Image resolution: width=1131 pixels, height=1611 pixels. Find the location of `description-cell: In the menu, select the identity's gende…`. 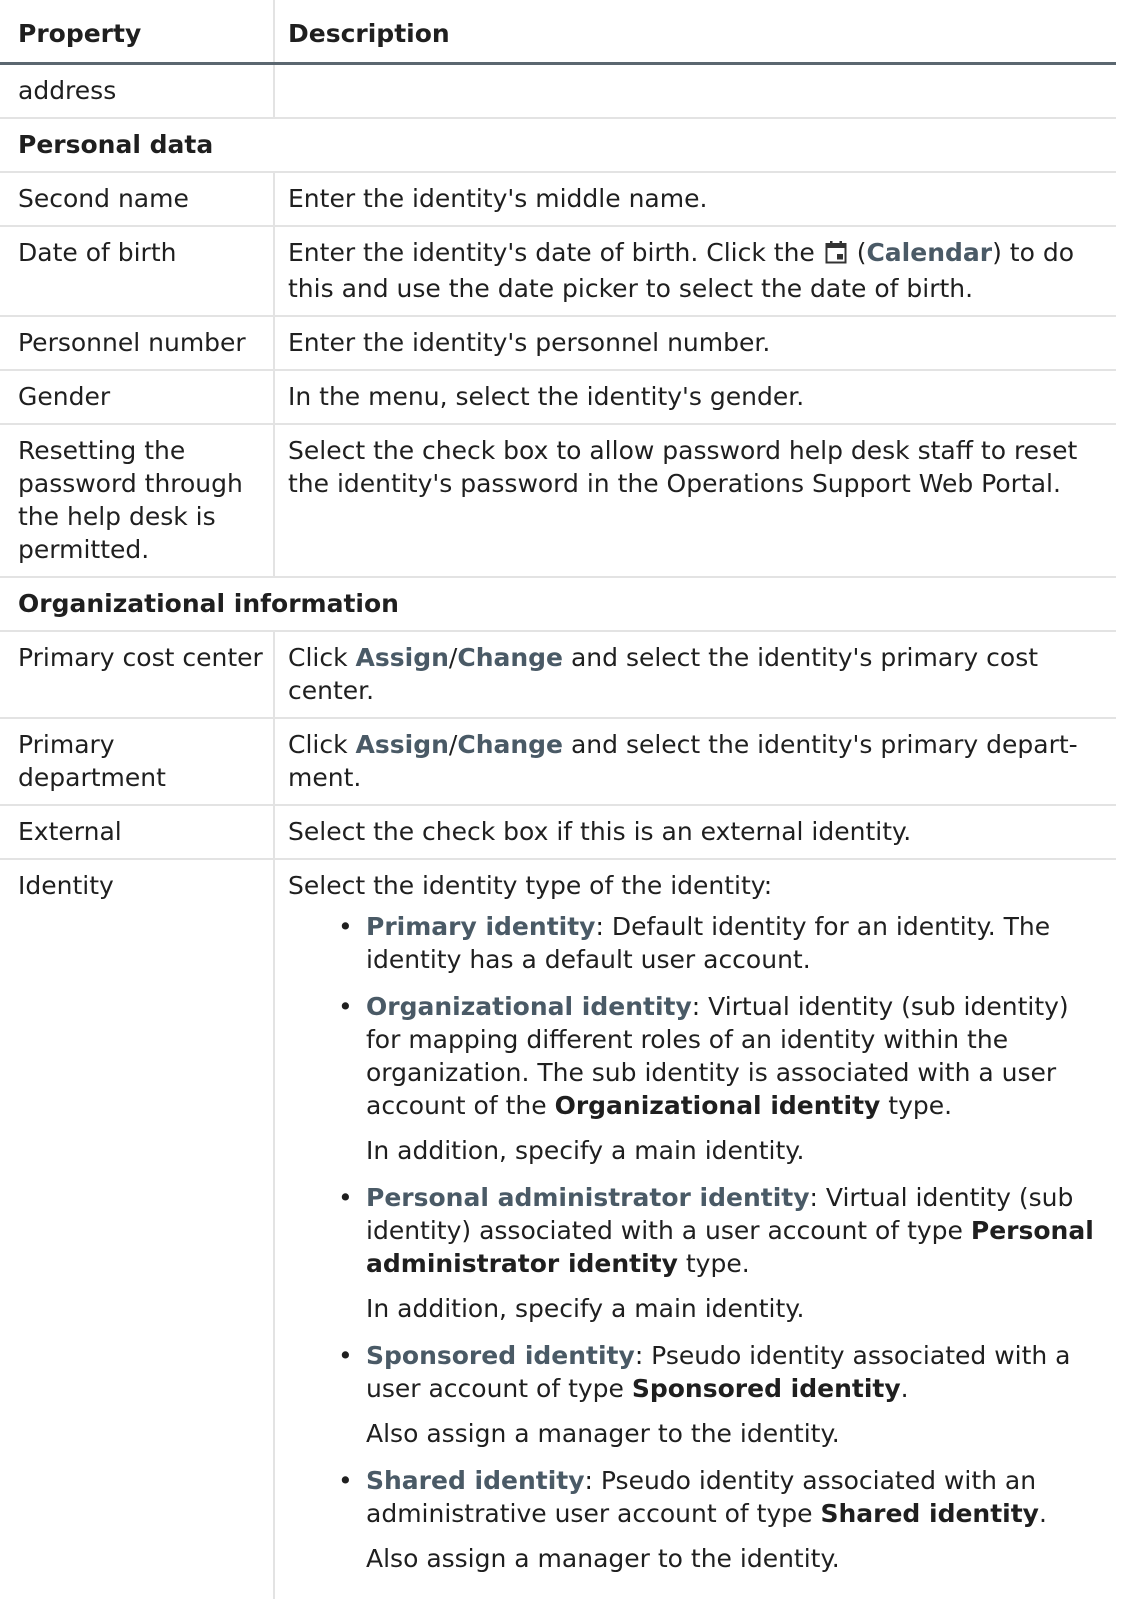

description-cell: In the menu, select the identity's gende… is located at coordinates (694, 397).